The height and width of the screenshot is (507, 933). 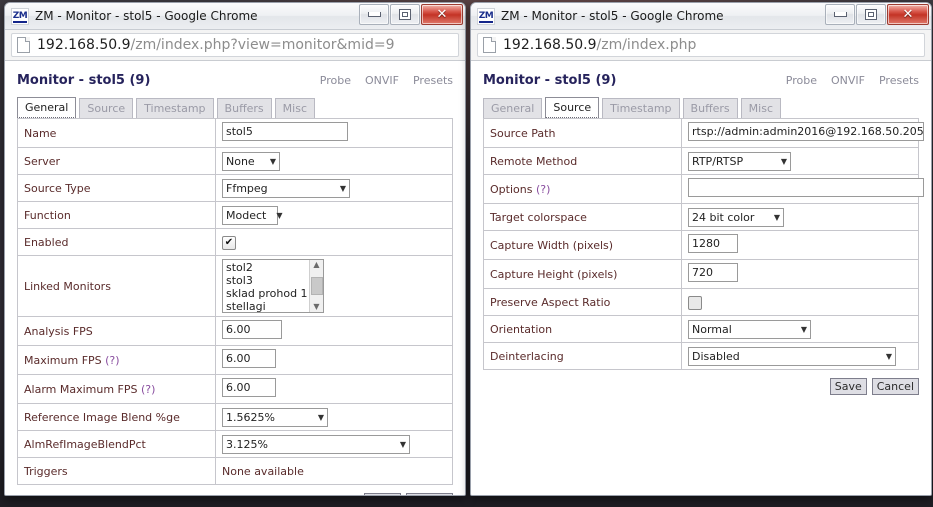 I want to click on row-value: None available, so click(x=334, y=471).